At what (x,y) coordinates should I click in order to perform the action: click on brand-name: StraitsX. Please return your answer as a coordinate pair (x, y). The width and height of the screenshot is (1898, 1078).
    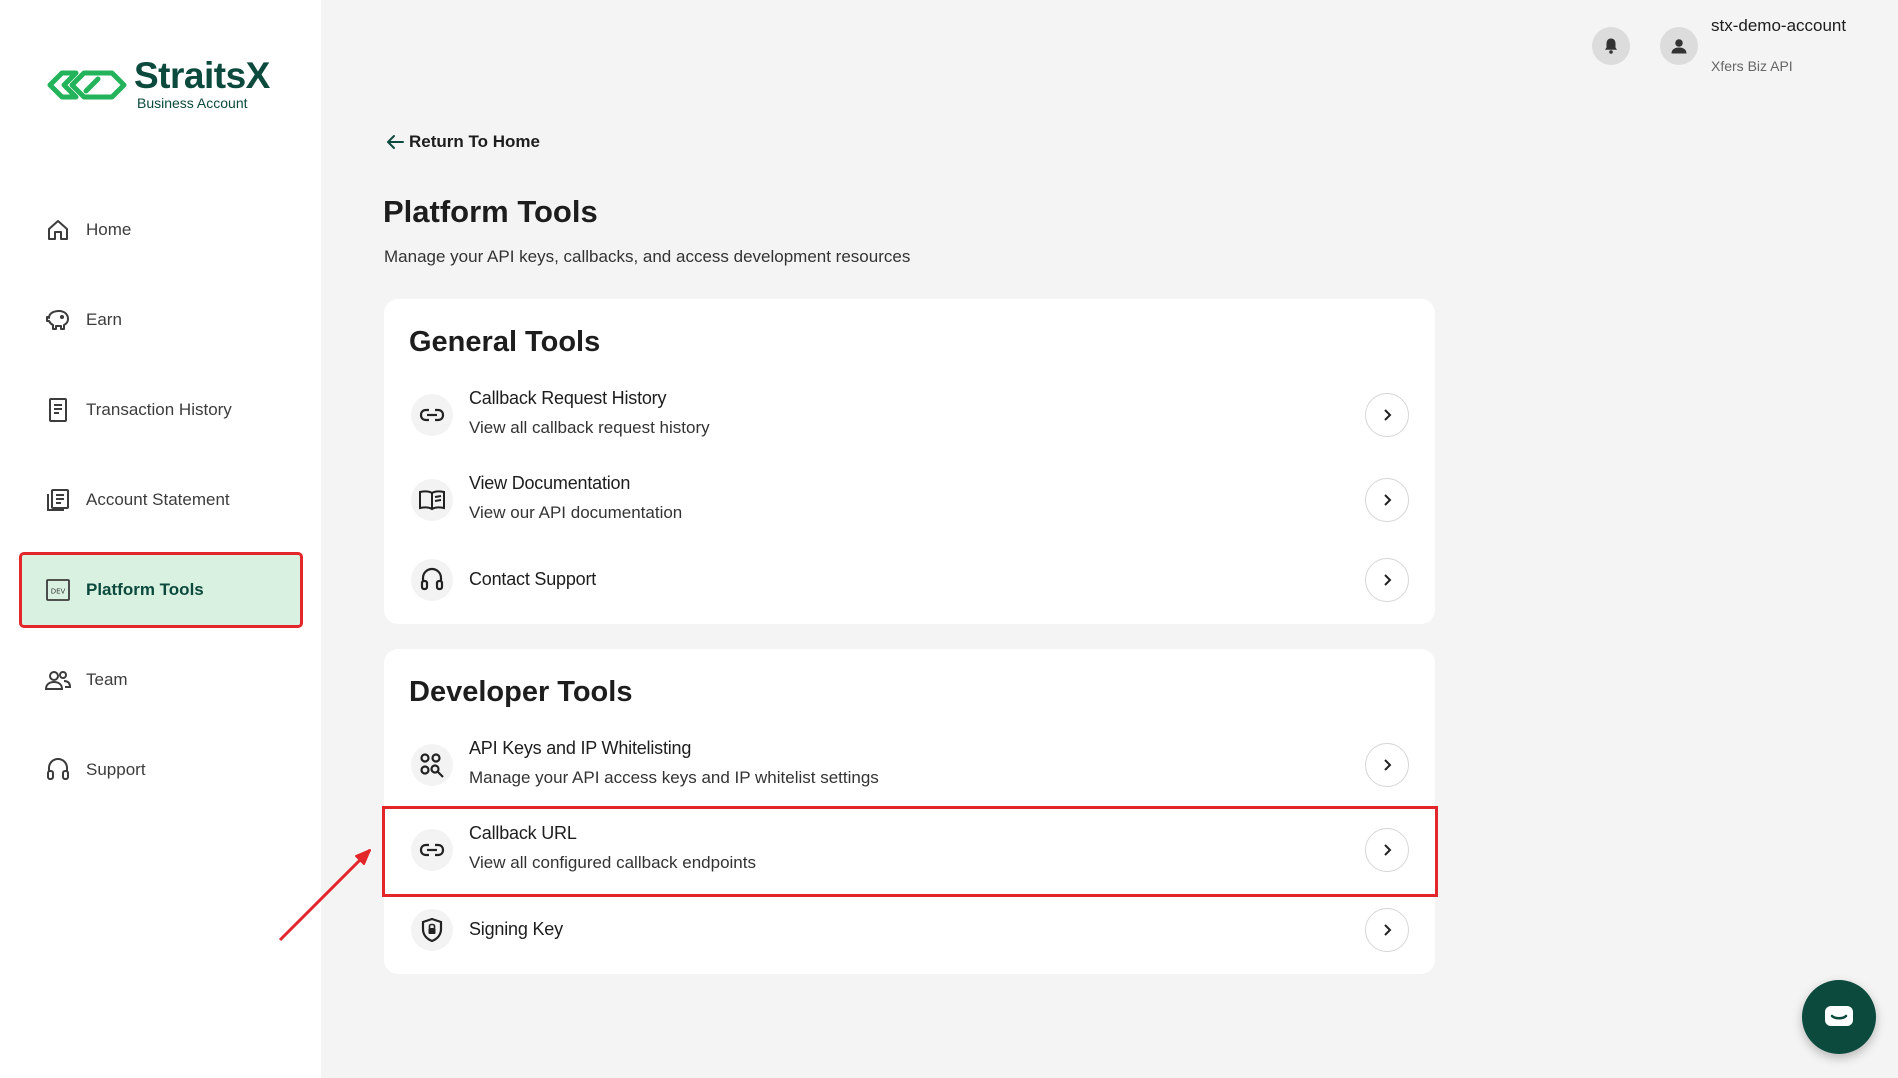
    Looking at the image, I should click on (202, 75).